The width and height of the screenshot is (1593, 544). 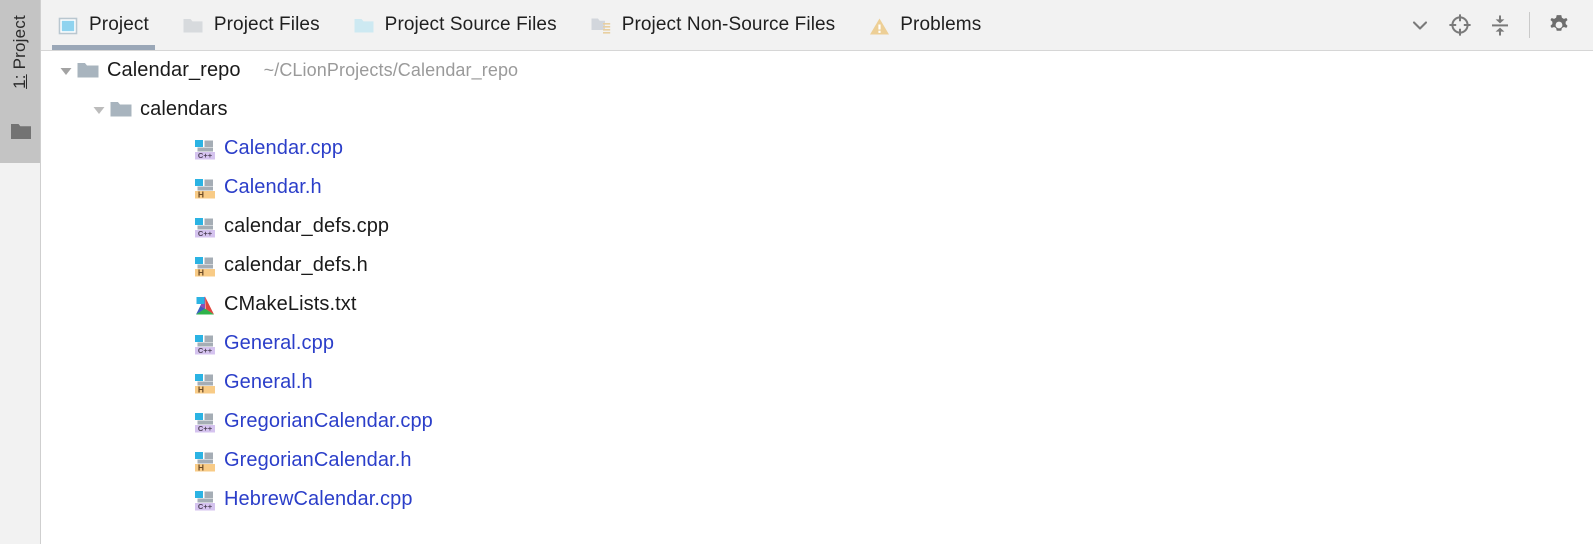 I want to click on tree-row: C++ HebrewCalendar.cpp, so click(x=817, y=499).